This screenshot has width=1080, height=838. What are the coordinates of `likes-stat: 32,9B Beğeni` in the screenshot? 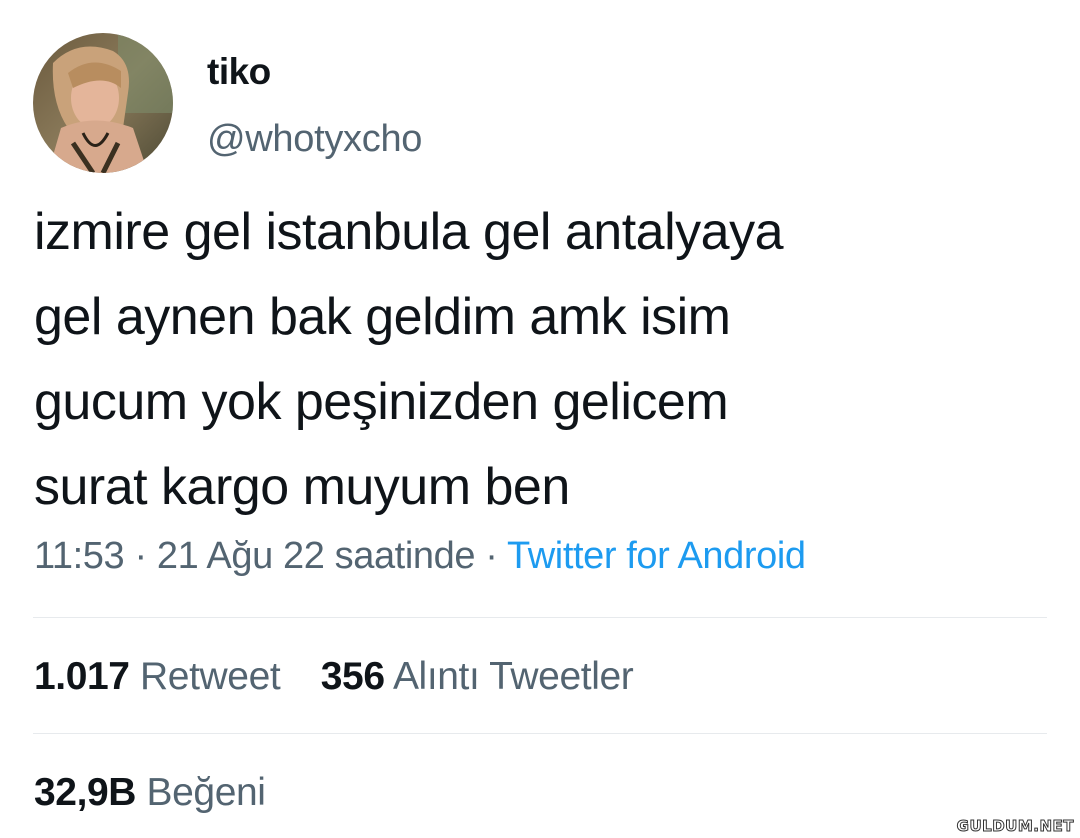 It's located at (150, 793).